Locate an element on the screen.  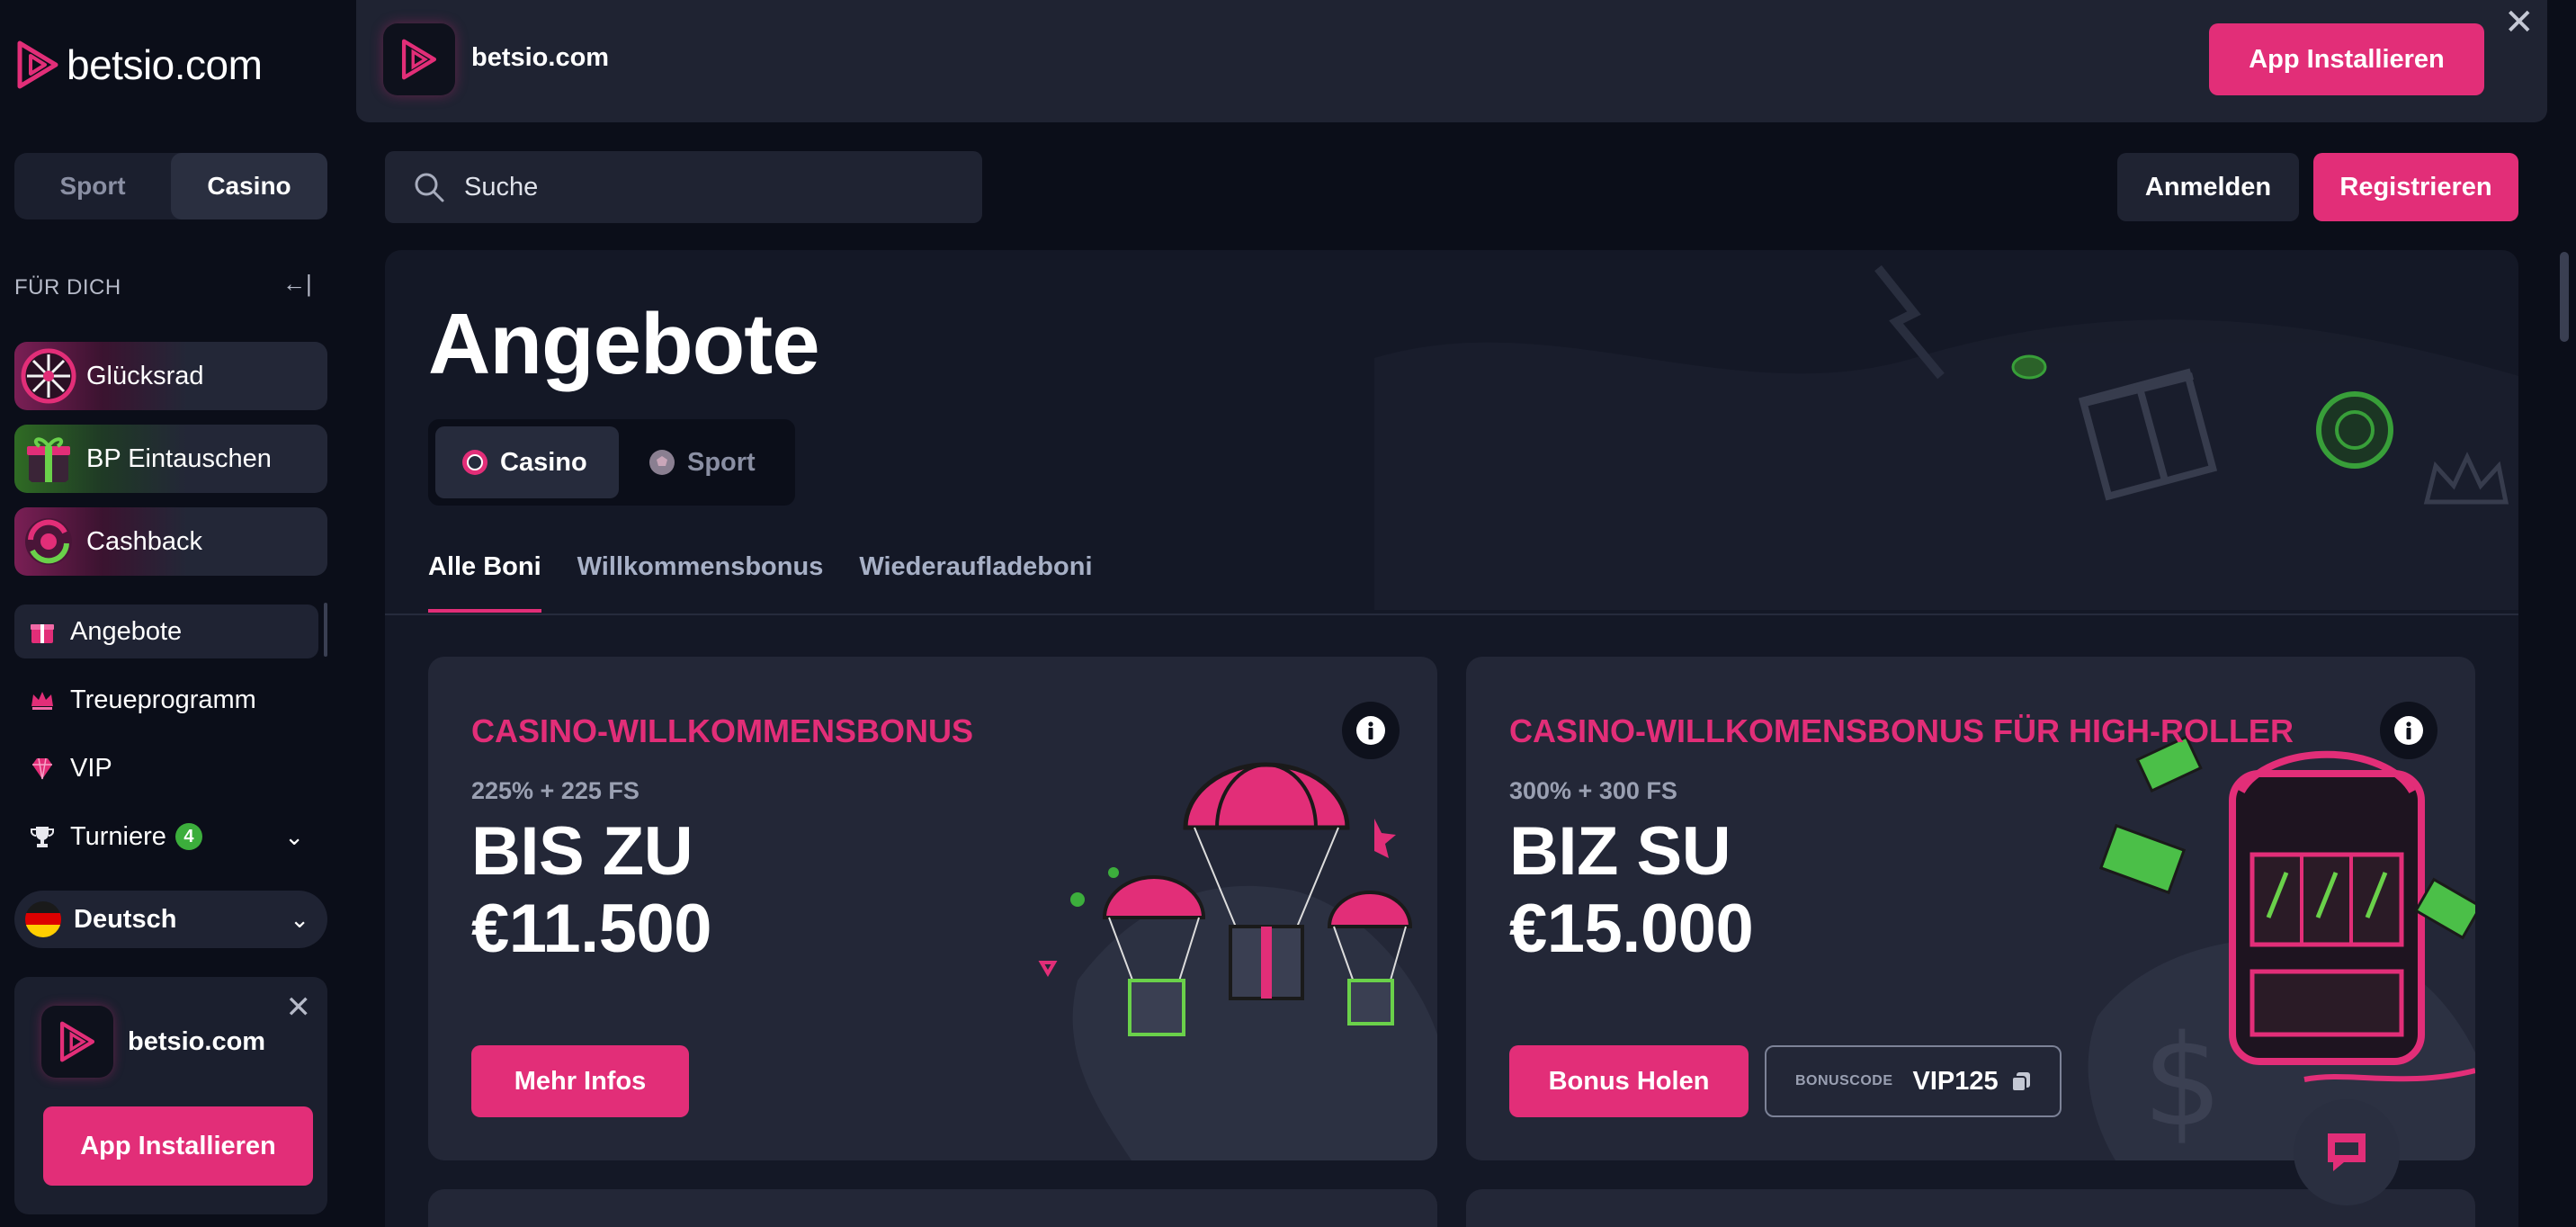
install-app-card: ✕ betsio.com App Installieren is located at coordinates (170, 1095).